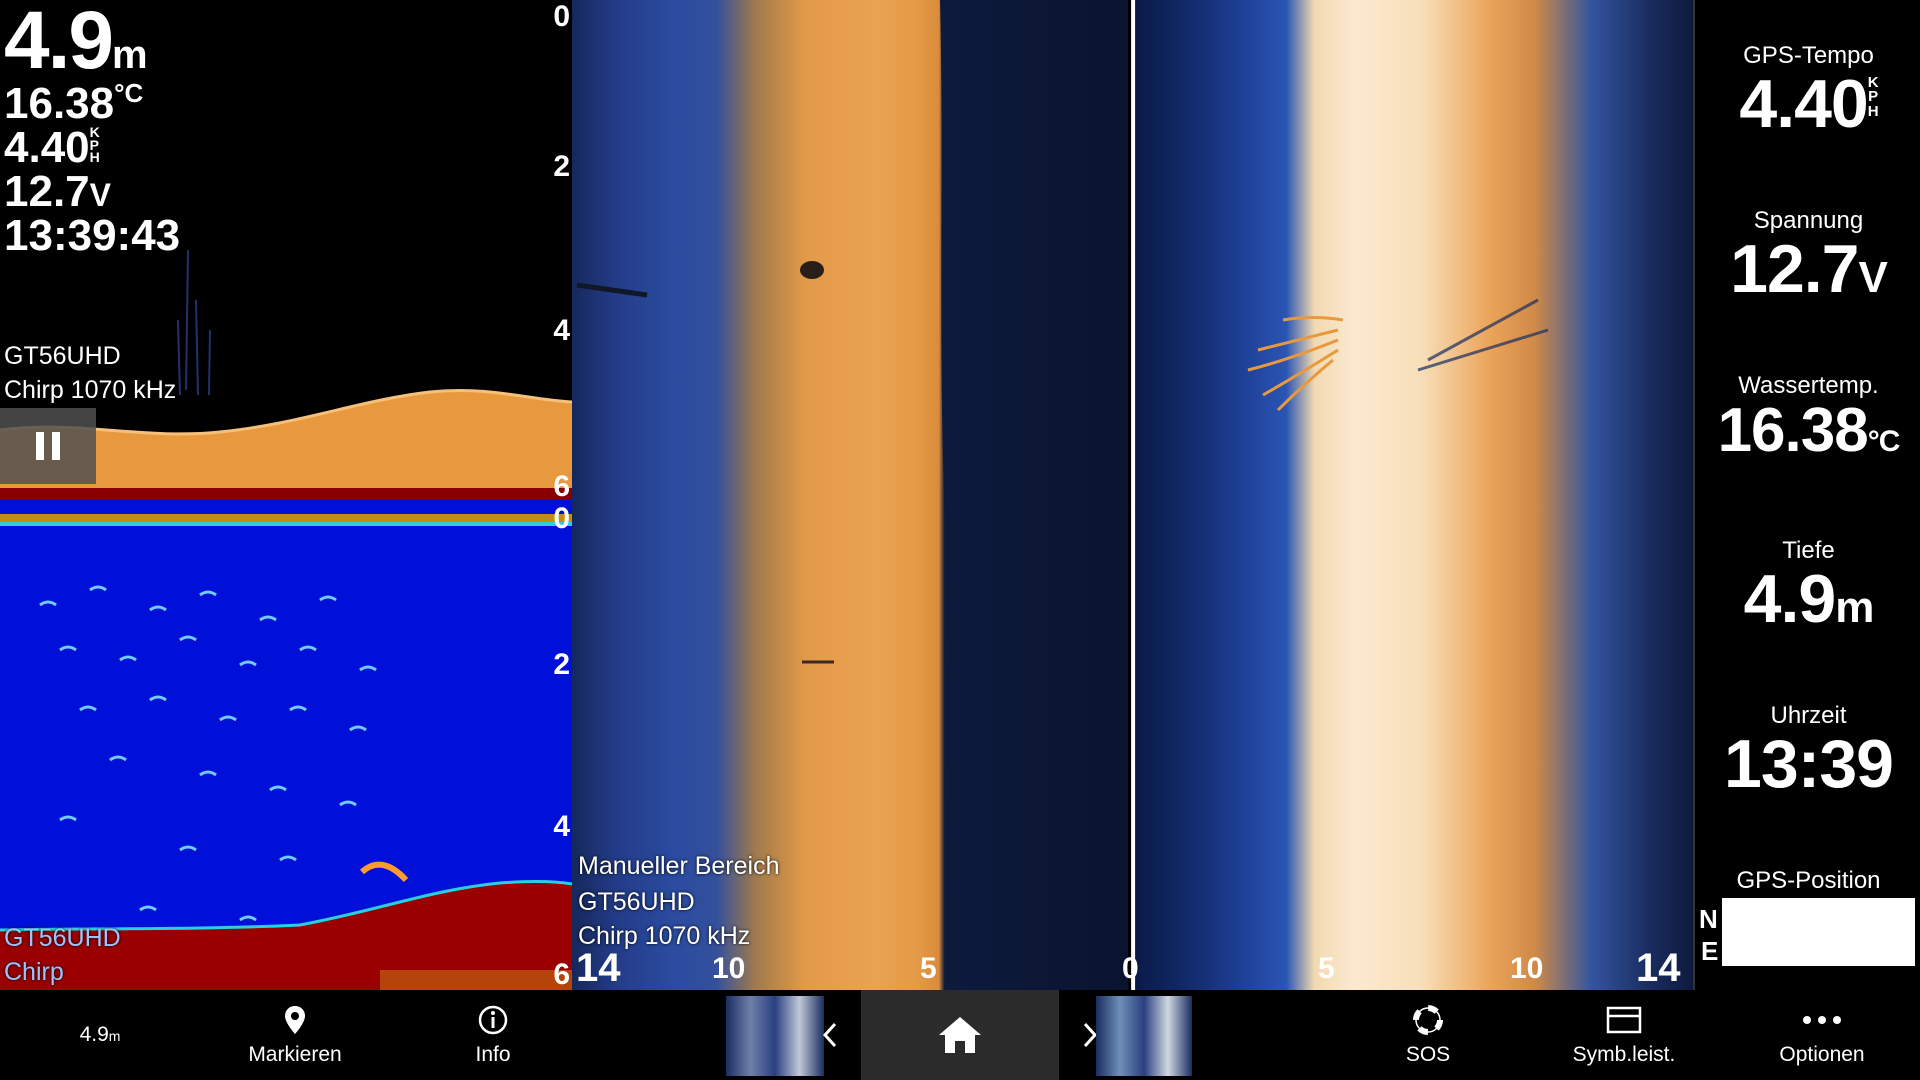 This screenshot has height=1080, width=1920. I want to click on range-mode-label: Manueller Bereich, so click(679, 866).